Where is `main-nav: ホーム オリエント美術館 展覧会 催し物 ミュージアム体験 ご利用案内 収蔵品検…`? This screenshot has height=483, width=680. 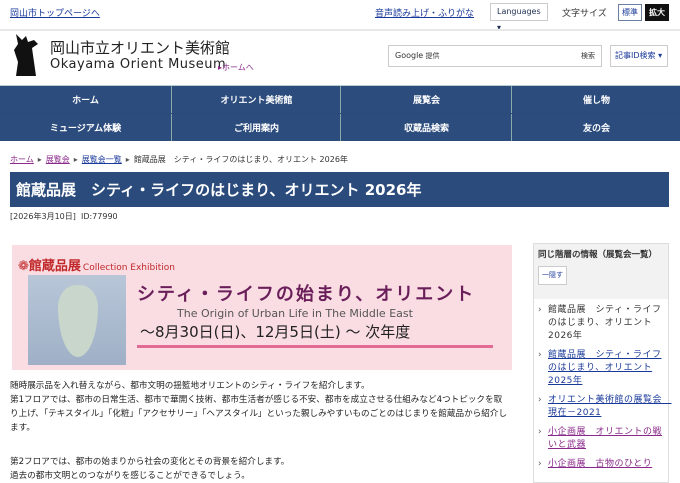
main-nav: ホーム オリエント美術館 展覧会 催し物 ミュージアム体験 ご利用案内 収蔵品検… is located at coordinates (340, 113).